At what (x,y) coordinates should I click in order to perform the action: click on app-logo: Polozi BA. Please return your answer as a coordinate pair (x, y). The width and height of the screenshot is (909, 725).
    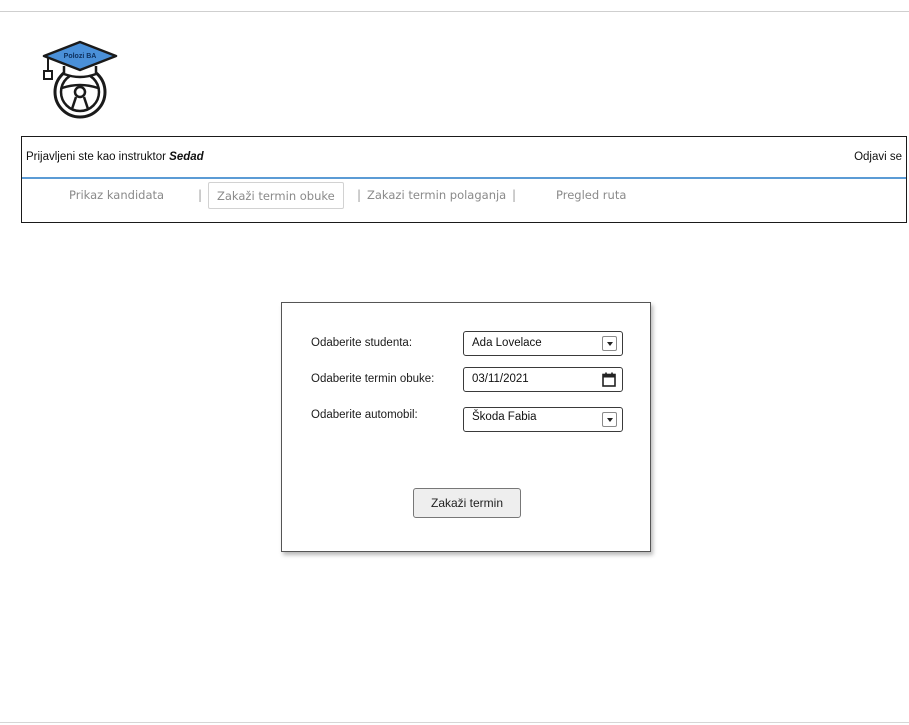
    Looking at the image, I should click on (78, 78).